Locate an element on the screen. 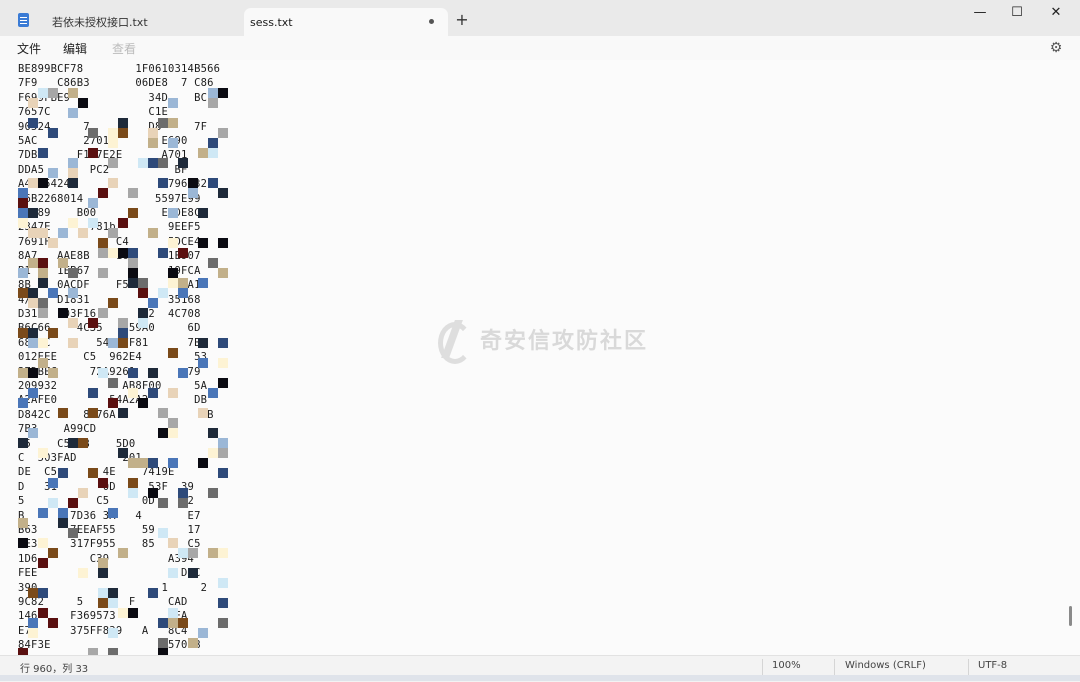  watermark: 奇安信攻防社区 is located at coordinates (540, 341).